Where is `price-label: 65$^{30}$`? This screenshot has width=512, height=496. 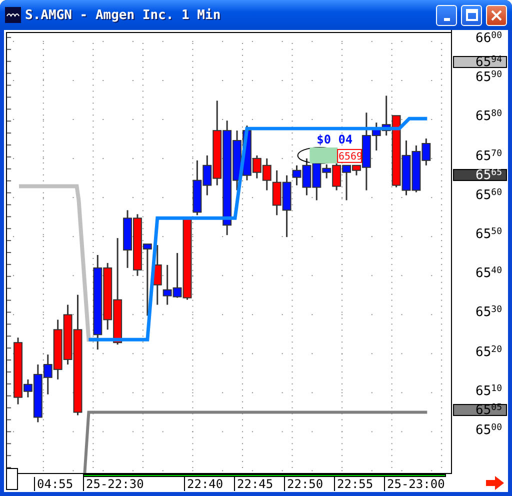 price-label: 65$^{30}$ is located at coordinates (489, 313).